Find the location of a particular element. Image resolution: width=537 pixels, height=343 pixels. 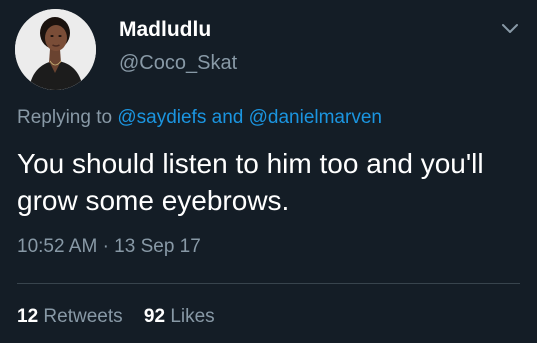

mention-joiner: and is located at coordinates (227, 117).